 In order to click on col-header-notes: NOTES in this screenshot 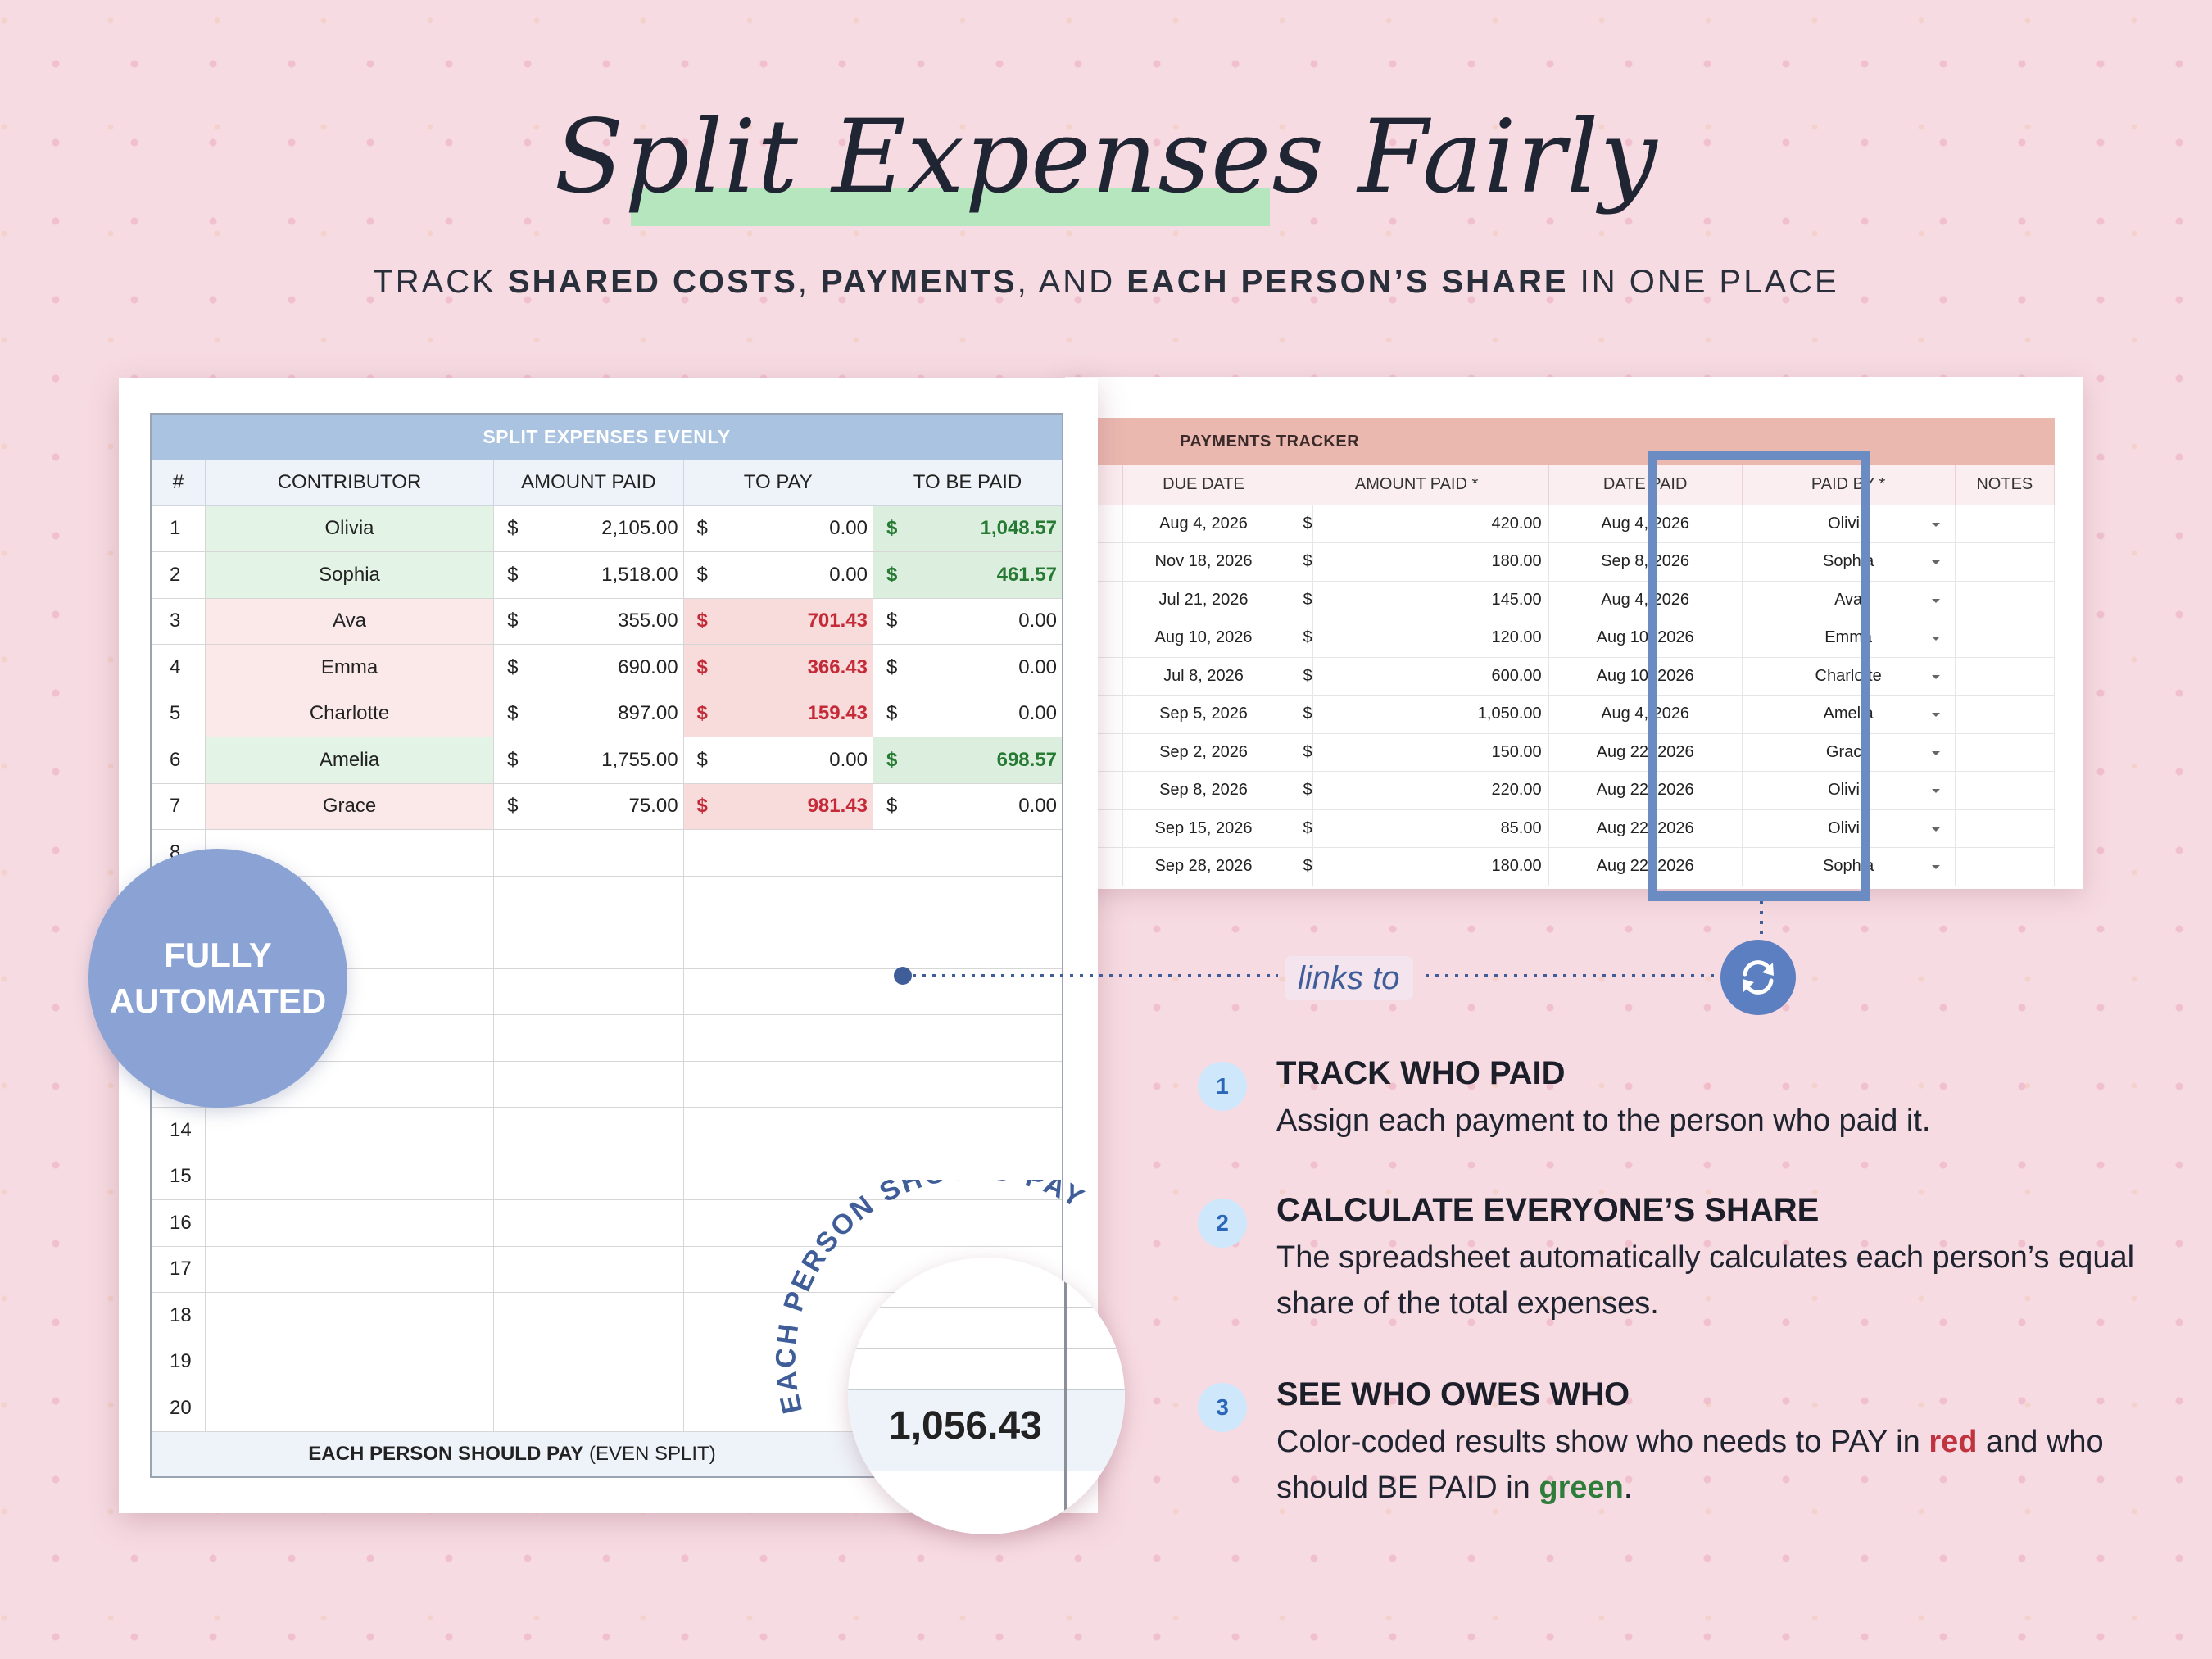, I will do `click(2005, 485)`.